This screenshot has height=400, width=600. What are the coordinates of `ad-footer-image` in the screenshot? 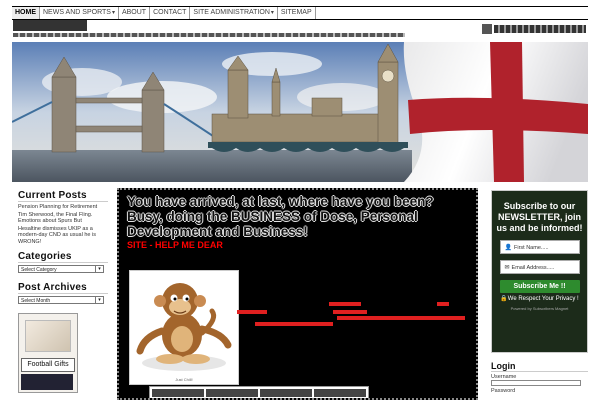 It's located at (47, 382).